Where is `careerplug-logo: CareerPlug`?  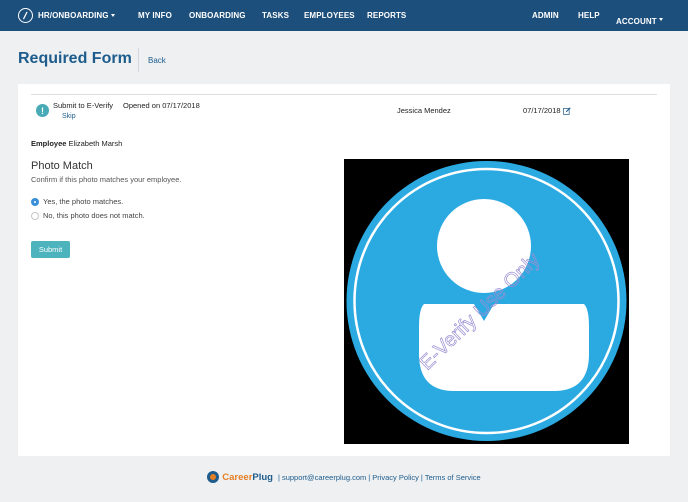
careerplug-logo: CareerPlug is located at coordinates (240, 477).